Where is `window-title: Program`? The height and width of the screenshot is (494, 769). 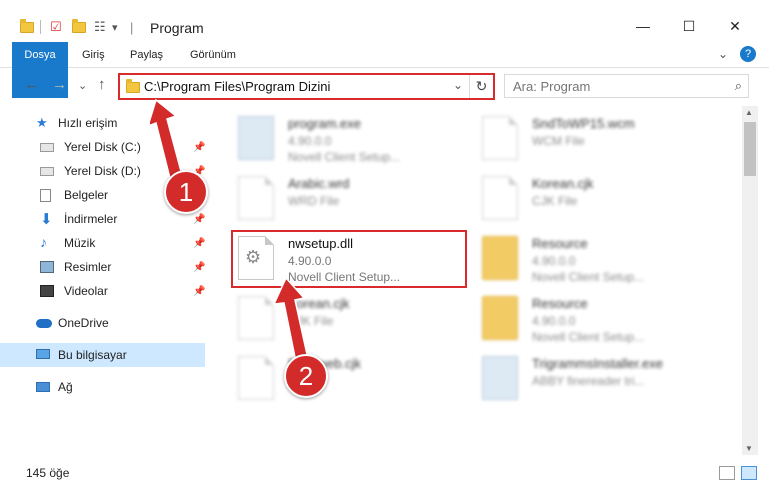
window-title: Program is located at coordinates (177, 28).